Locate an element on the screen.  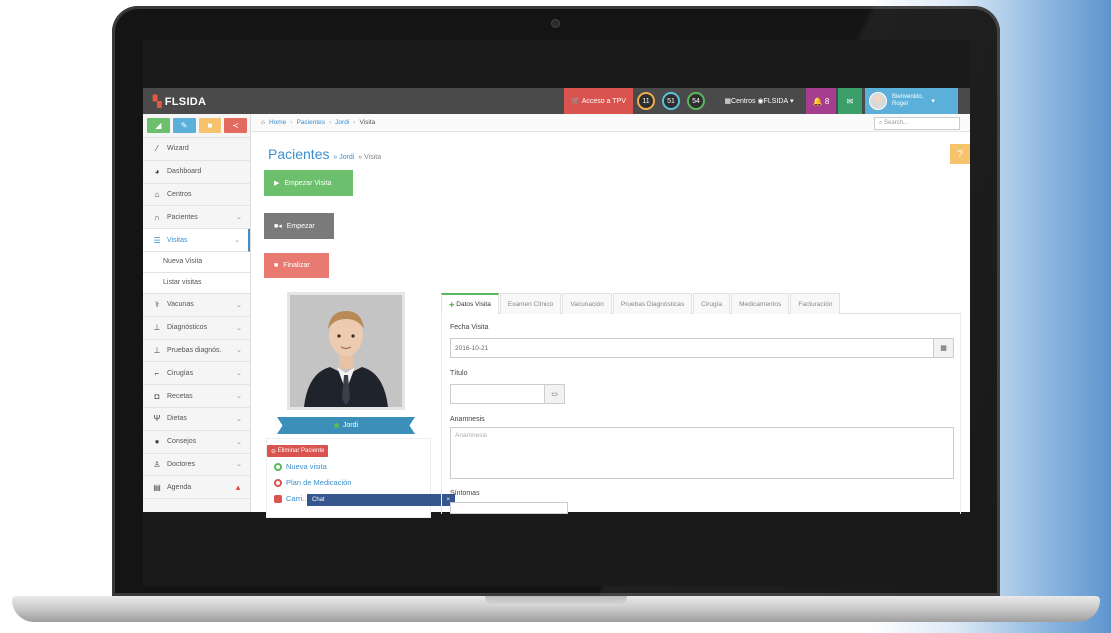
anamnesis-field: Anamnesis is located at coordinates (702, 453).